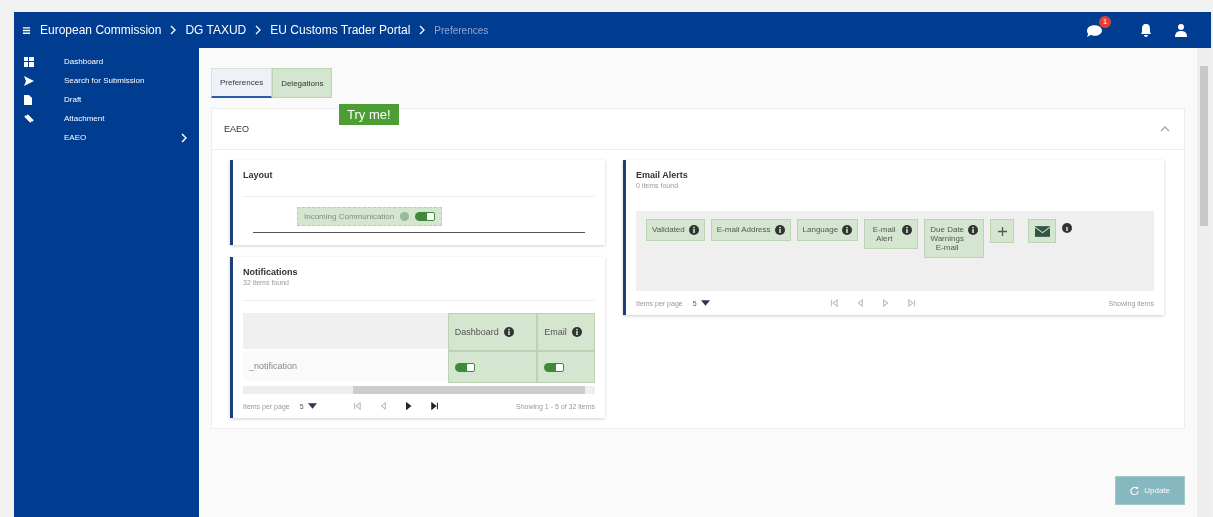 This screenshot has width=1213, height=517. Describe the element at coordinates (675, 230) in the screenshot. I see `column-header: Validated` at that location.